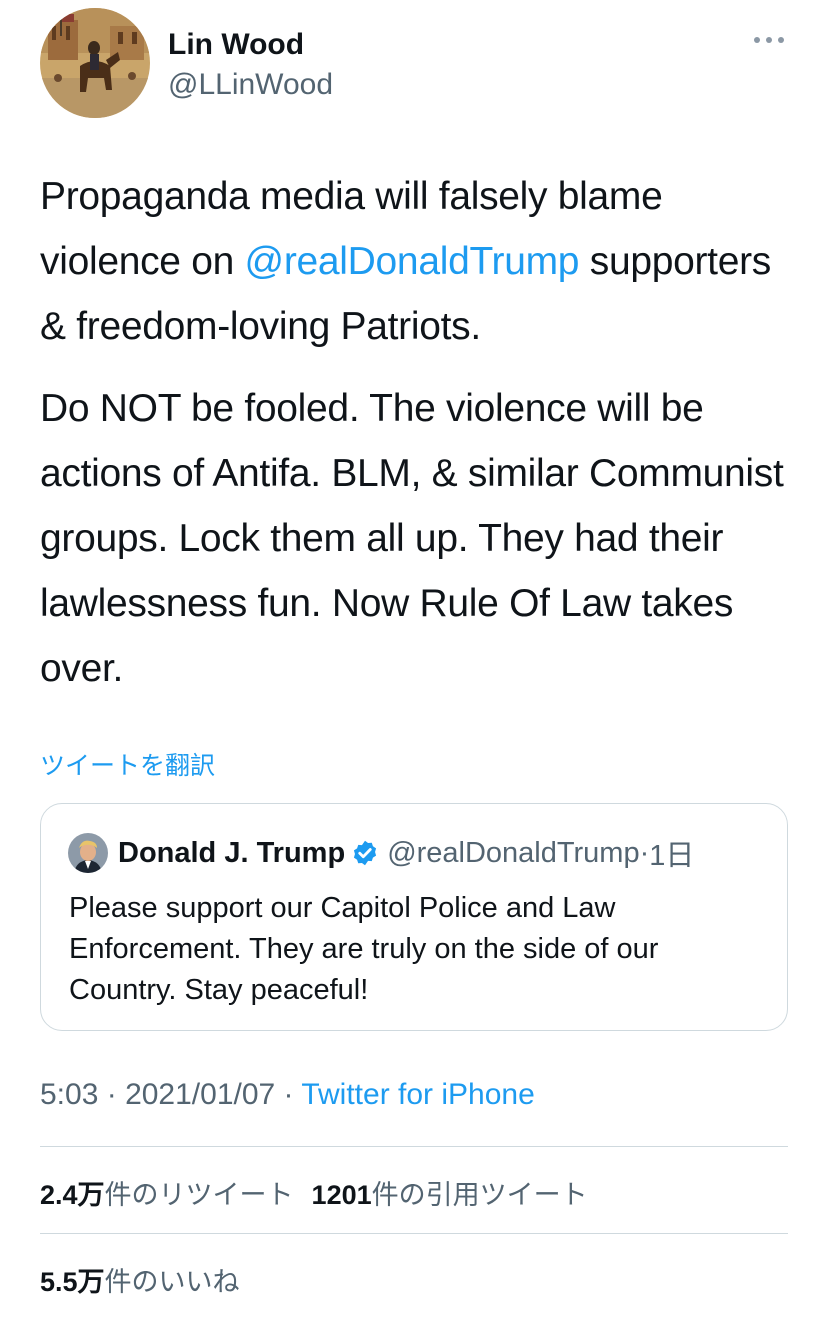 The height and width of the screenshot is (1320, 828). Describe the element at coordinates (513, 852) in the screenshot. I see `quoted-author-handle: @realDonaldTrump` at that location.